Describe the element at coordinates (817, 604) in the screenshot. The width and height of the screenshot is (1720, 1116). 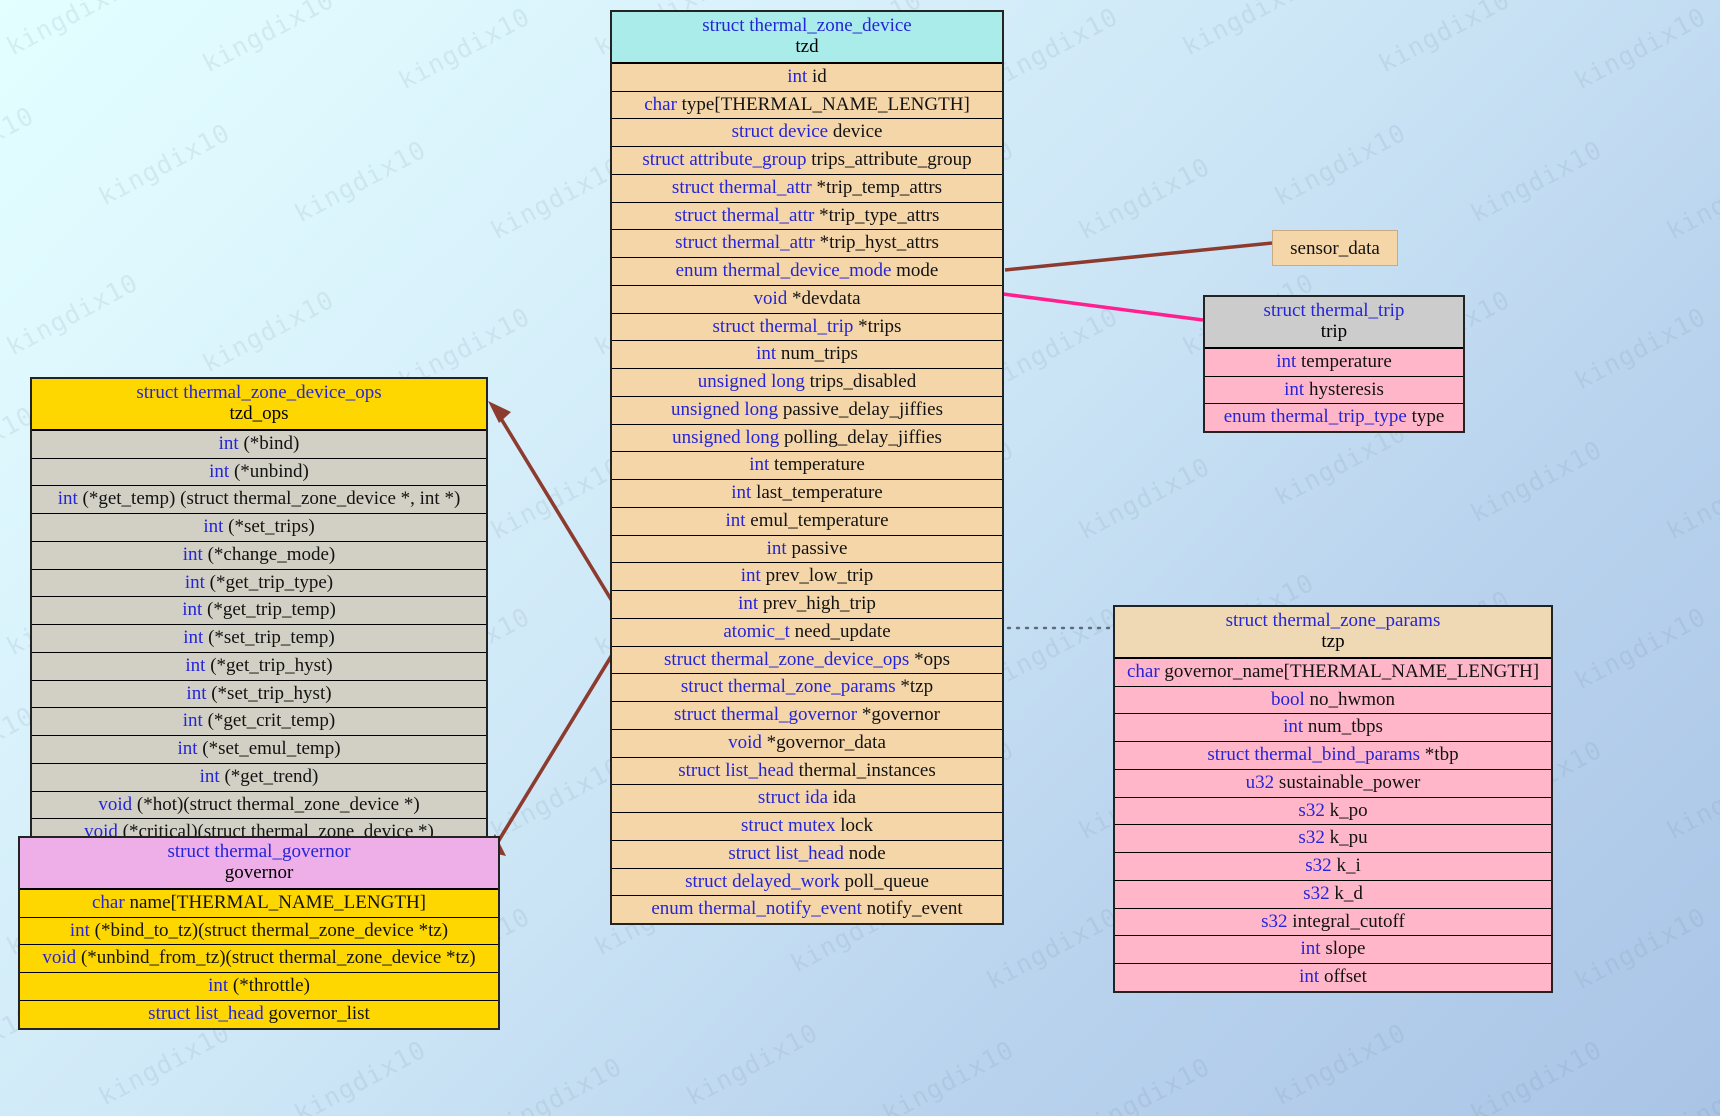
I see `field-name: prev_high_trip` at that location.